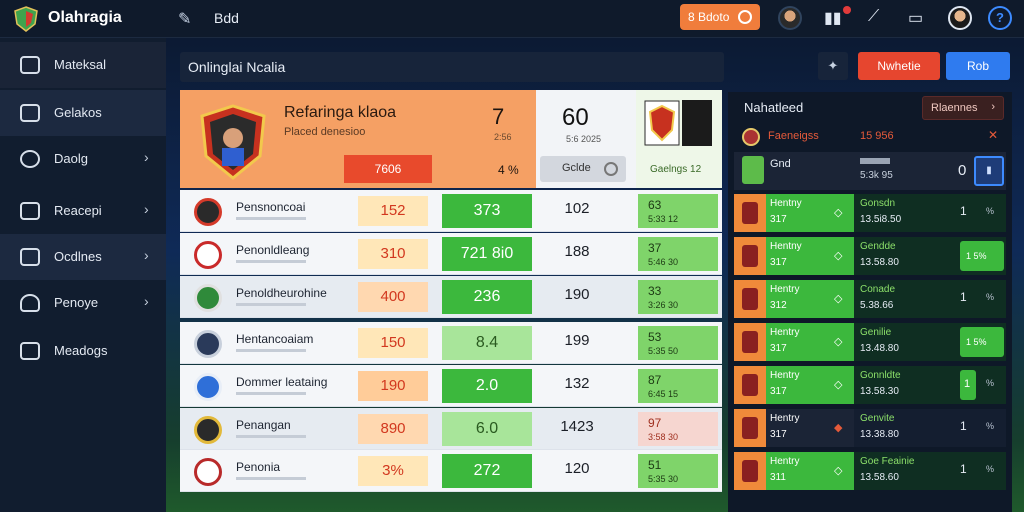 The height and width of the screenshot is (512, 1024). What do you see at coordinates (78, 210) in the screenshot?
I see `sidebar-item-label: Reacepi` at bounding box center [78, 210].